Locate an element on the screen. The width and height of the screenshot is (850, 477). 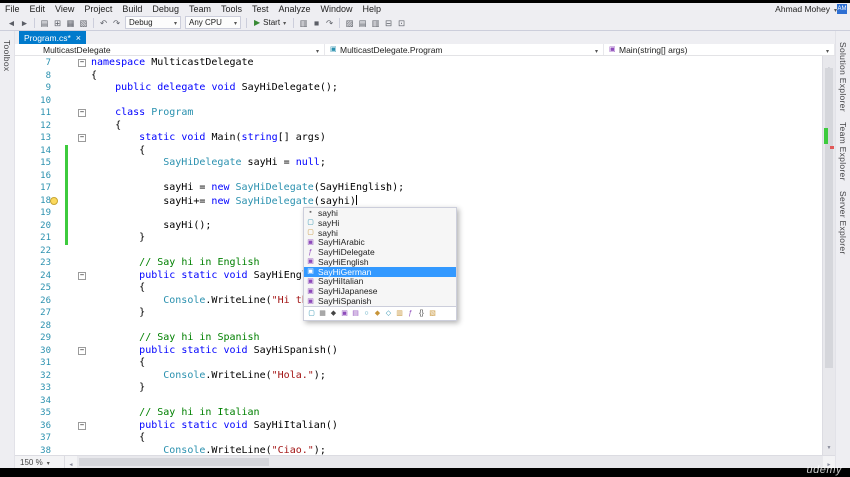
filter-enums-icon: ▥ is located at coordinates (399, 313).